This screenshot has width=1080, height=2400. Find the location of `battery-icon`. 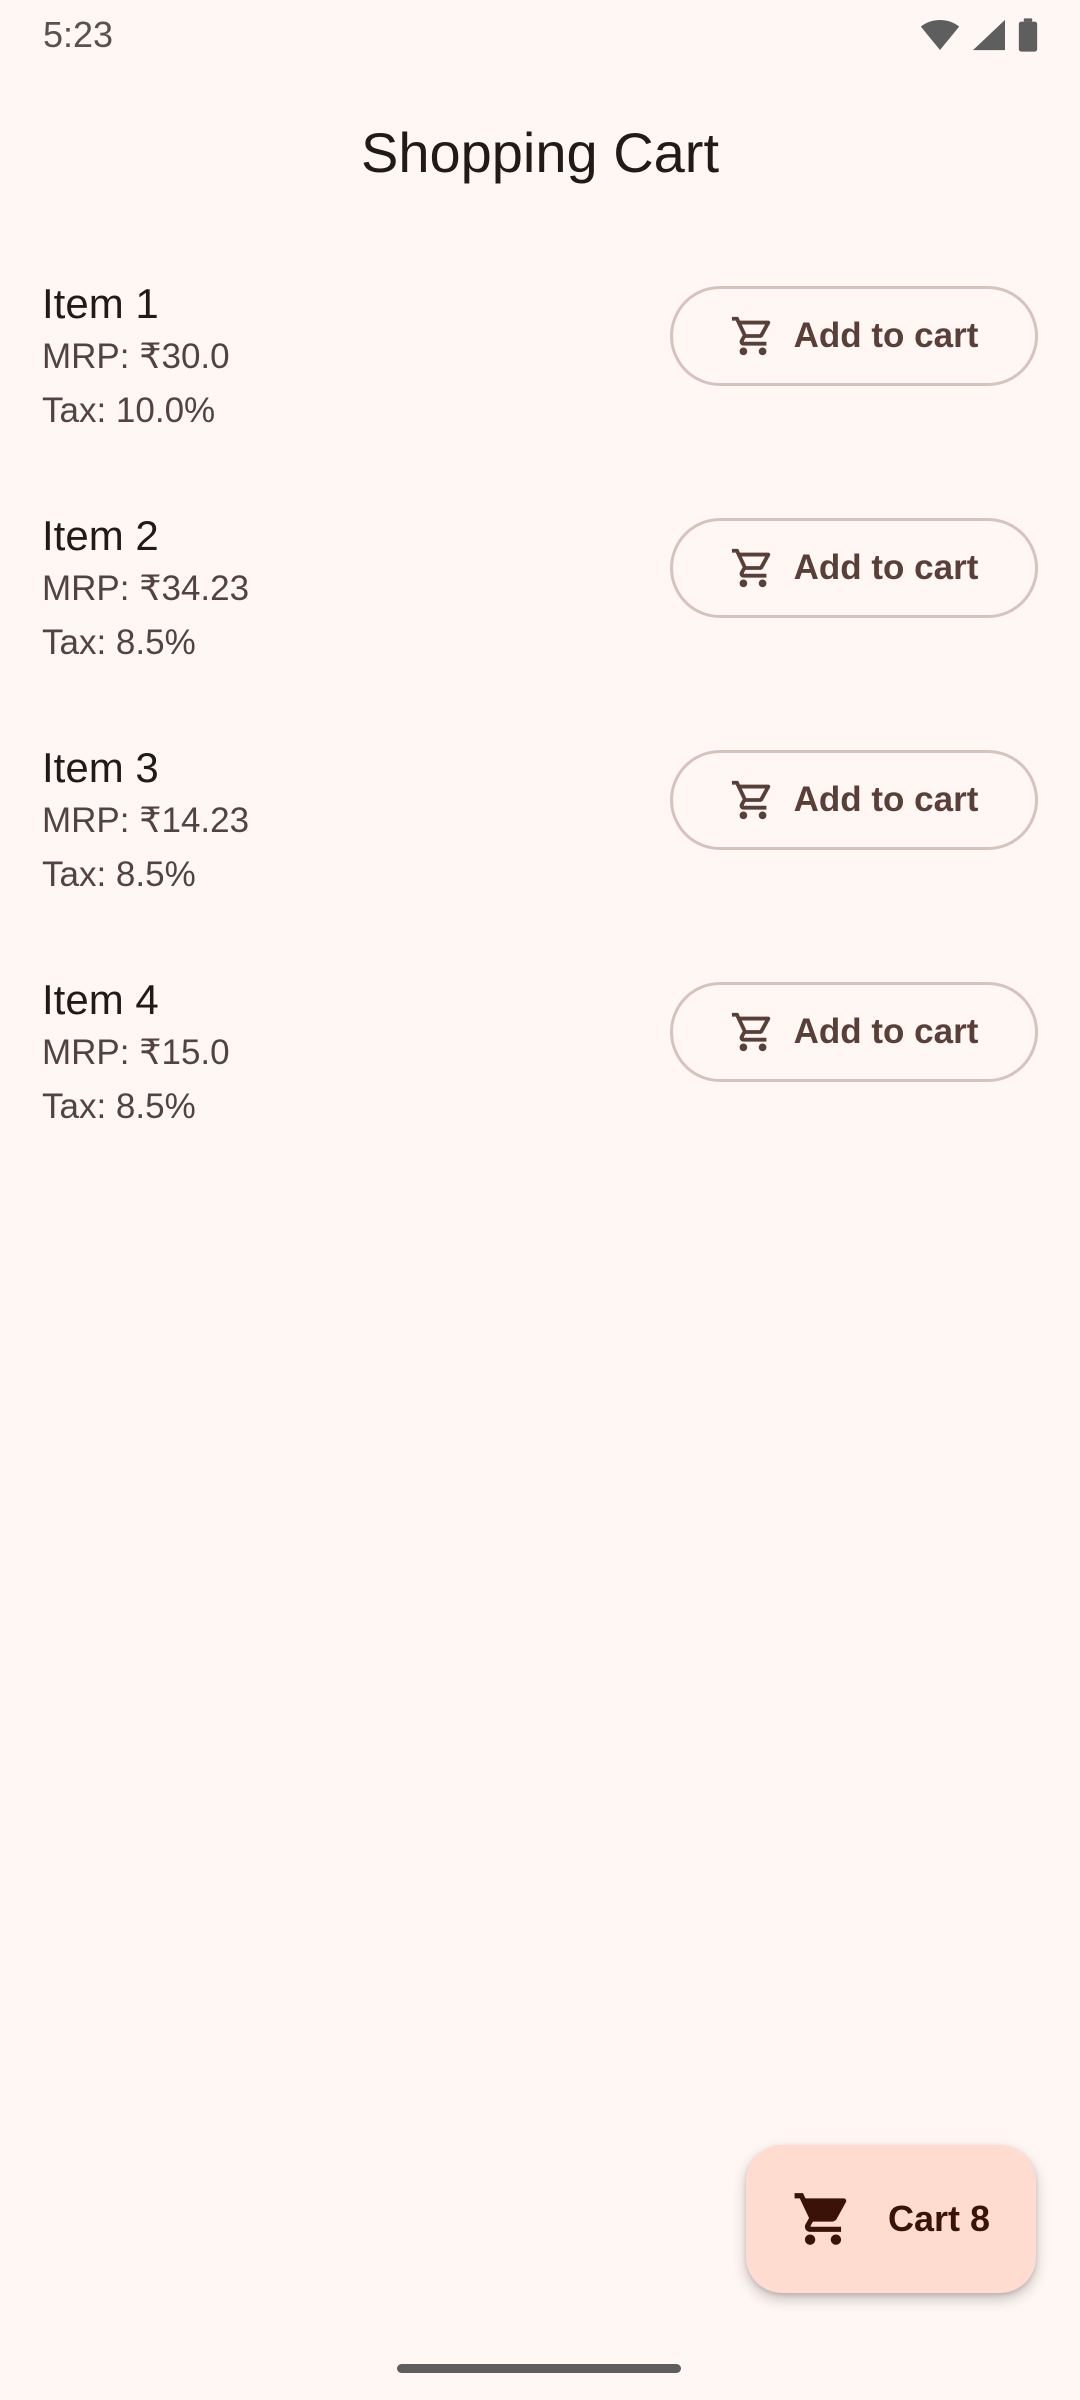

battery-icon is located at coordinates (1028, 35).